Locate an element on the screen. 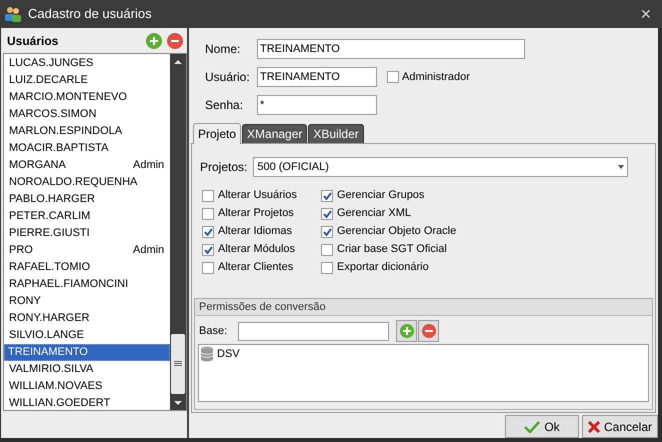 Image resolution: width=662 pixels, height=442 pixels. scrollbar is located at coordinates (178, 232).